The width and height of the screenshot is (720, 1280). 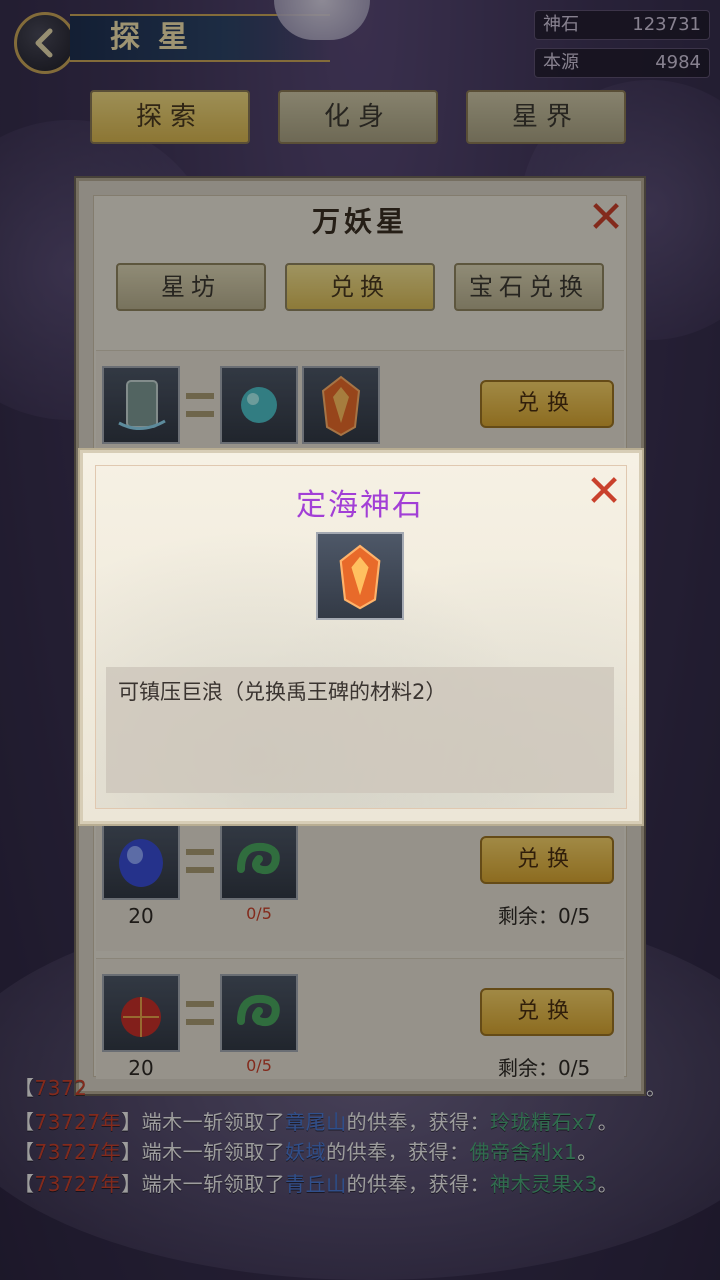 I want to click on popup-close-icon: ✕, so click(x=604, y=492).